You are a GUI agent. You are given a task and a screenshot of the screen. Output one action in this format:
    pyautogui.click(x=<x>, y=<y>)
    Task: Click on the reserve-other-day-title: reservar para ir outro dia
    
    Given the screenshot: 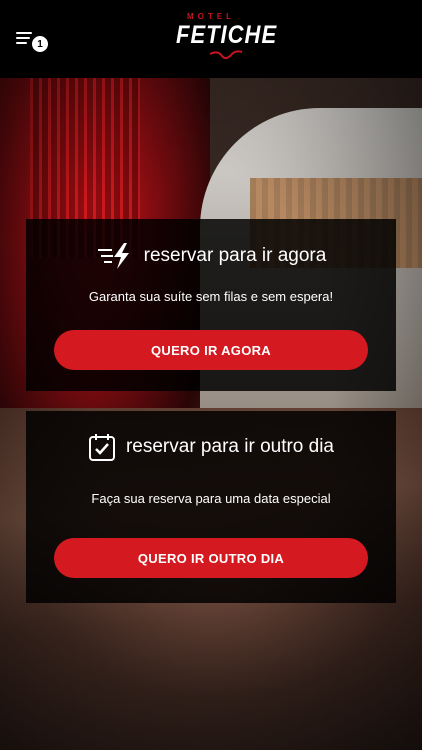 What is the action you would take?
    pyautogui.click(x=230, y=446)
    